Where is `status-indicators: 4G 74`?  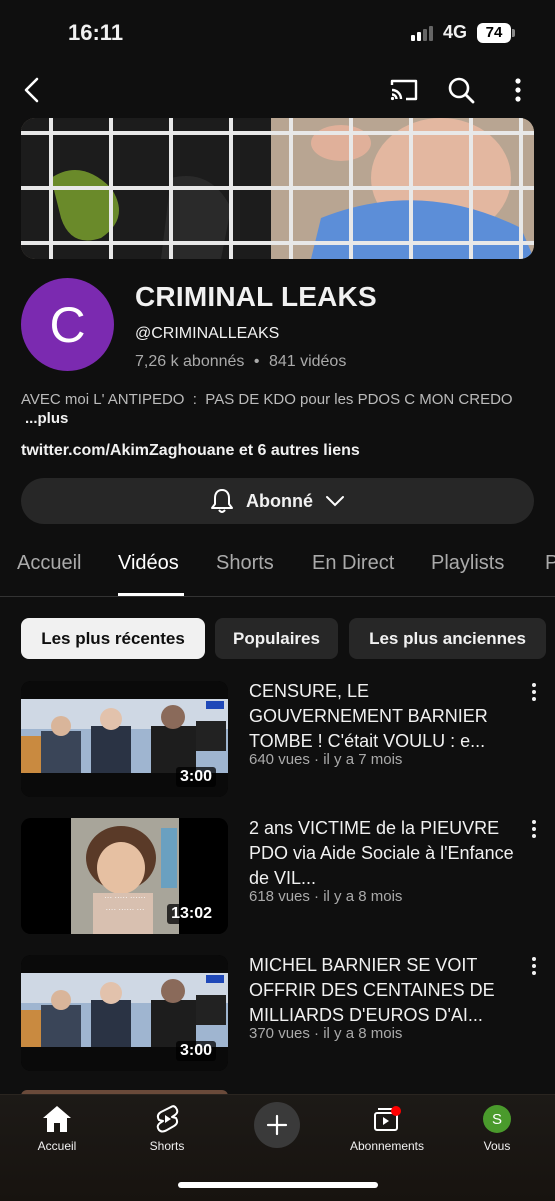
status-indicators: 4G 74 is located at coordinates (462, 32).